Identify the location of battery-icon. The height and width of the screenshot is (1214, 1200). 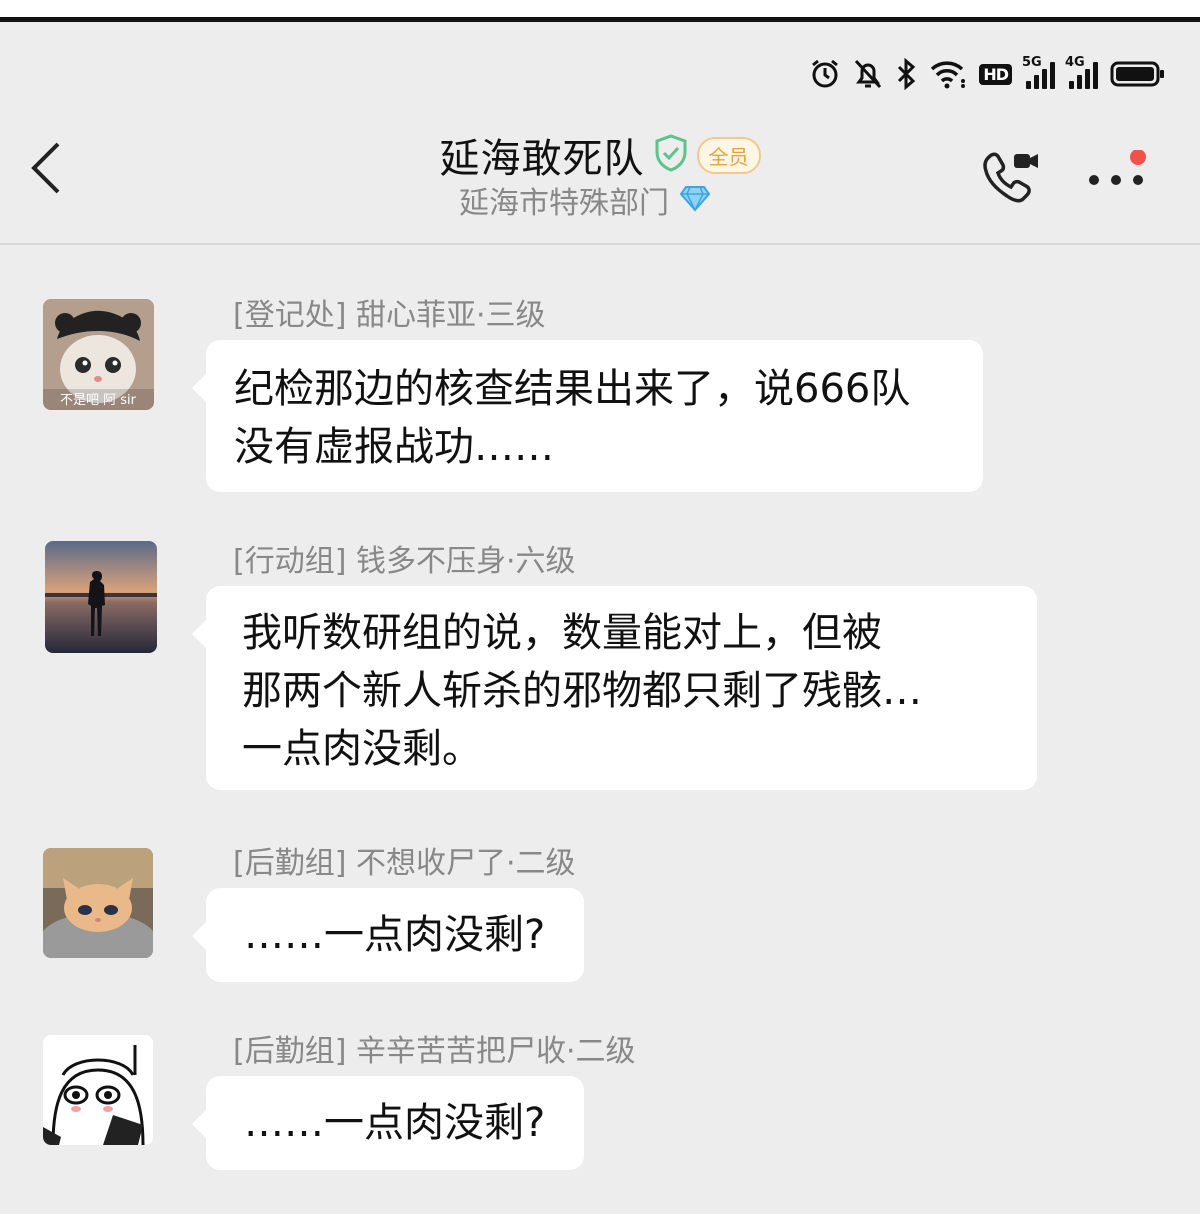
(1138, 74).